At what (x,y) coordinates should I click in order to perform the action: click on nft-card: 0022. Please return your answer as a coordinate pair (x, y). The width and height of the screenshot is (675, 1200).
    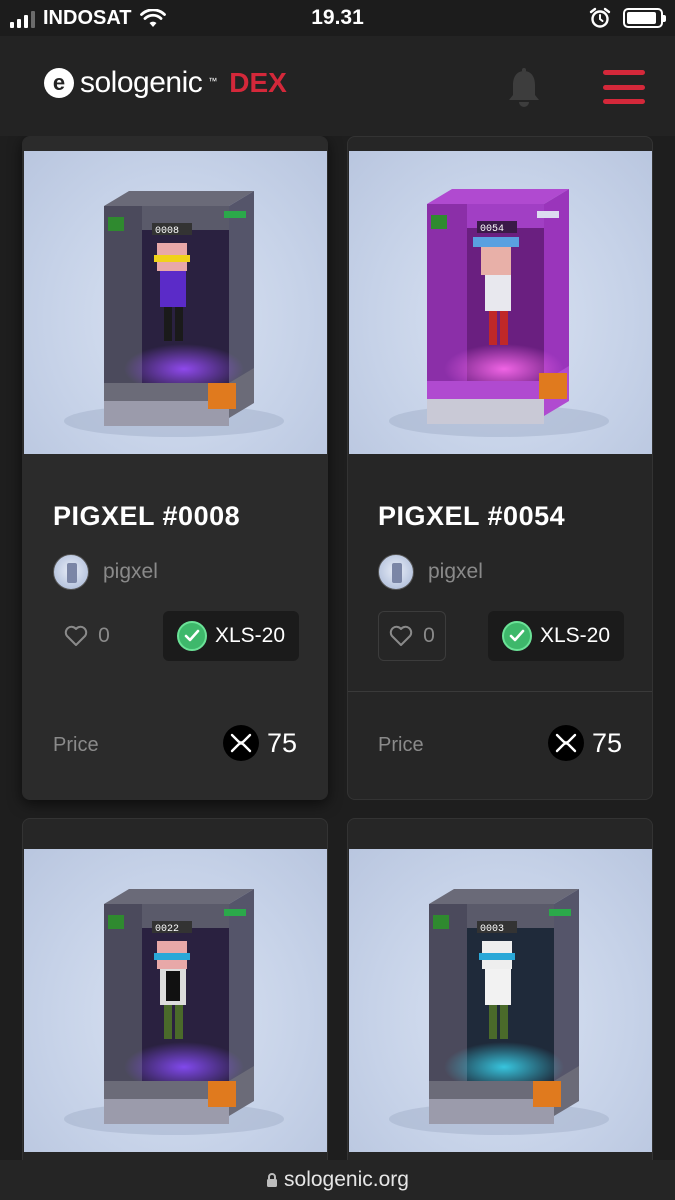
    Looking at the image, I should click on (175, 989).